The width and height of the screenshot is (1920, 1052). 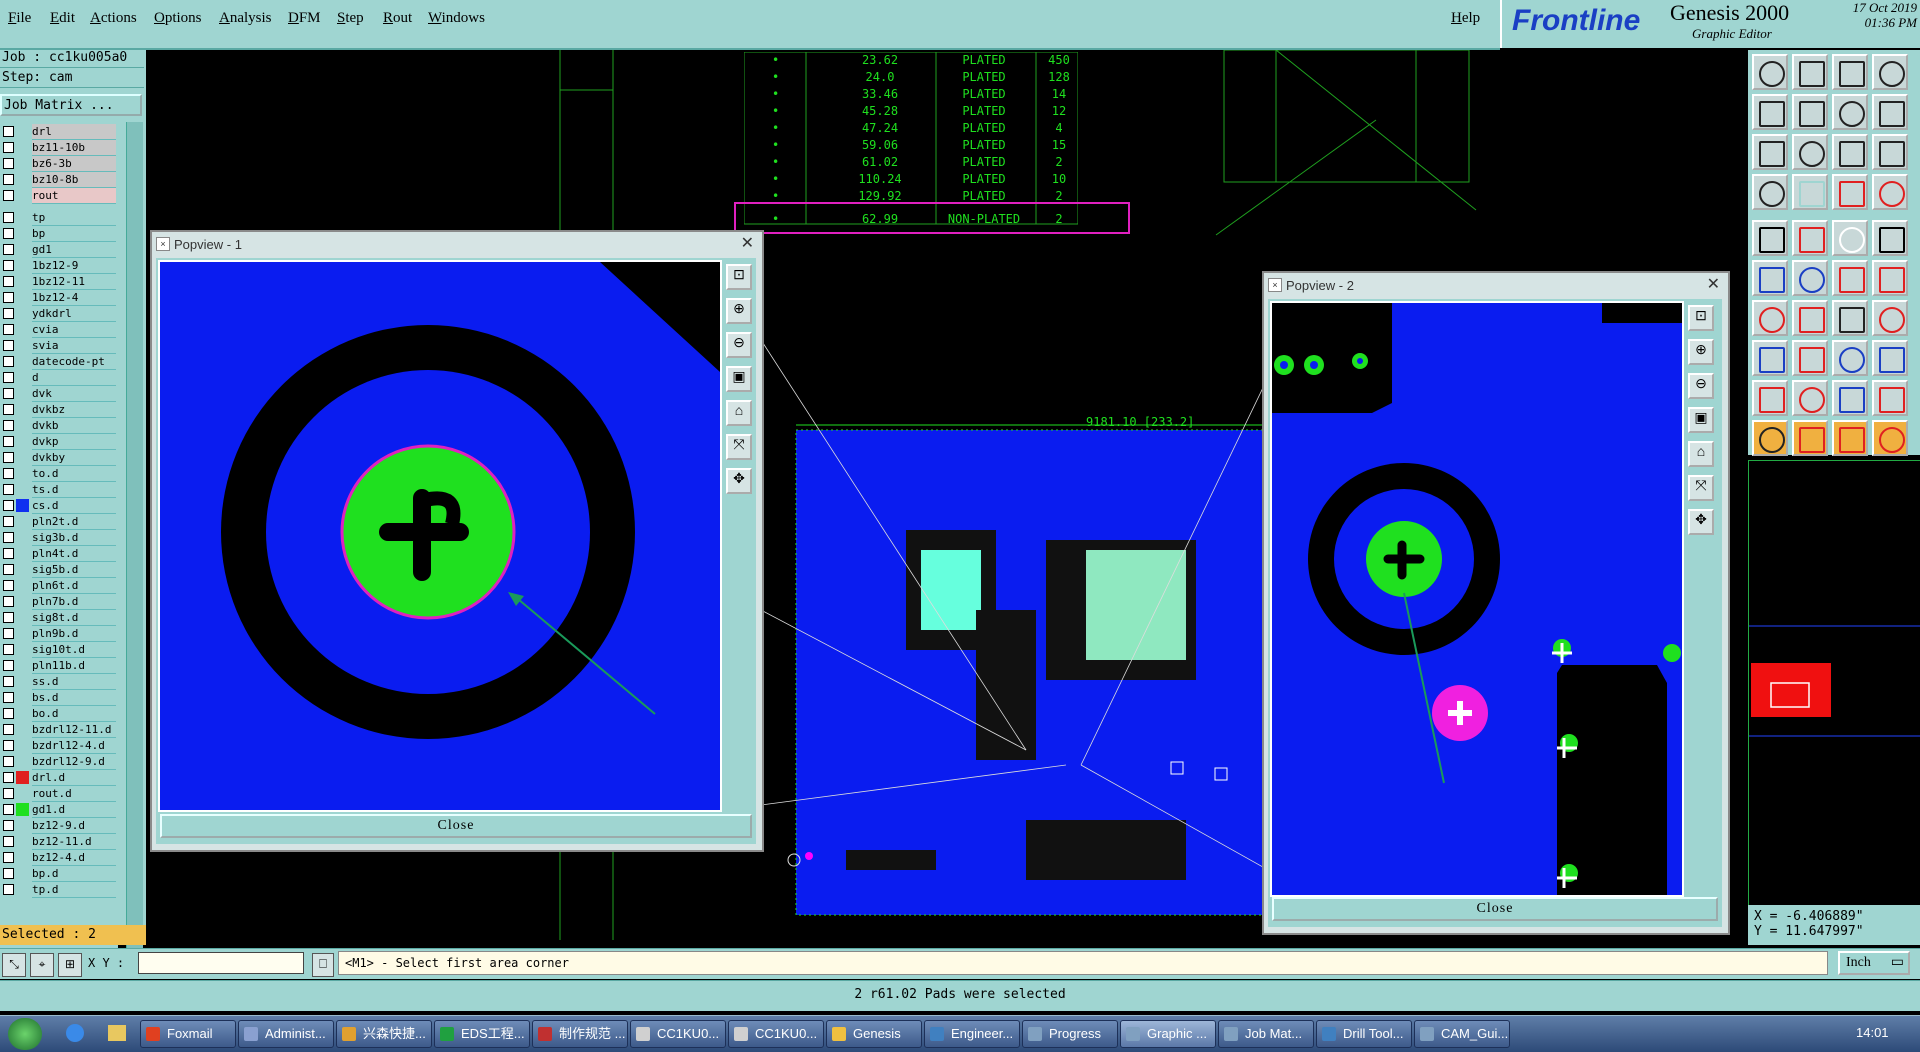 I want to click on copy-pad-icon, so click(x=1890, y=358).